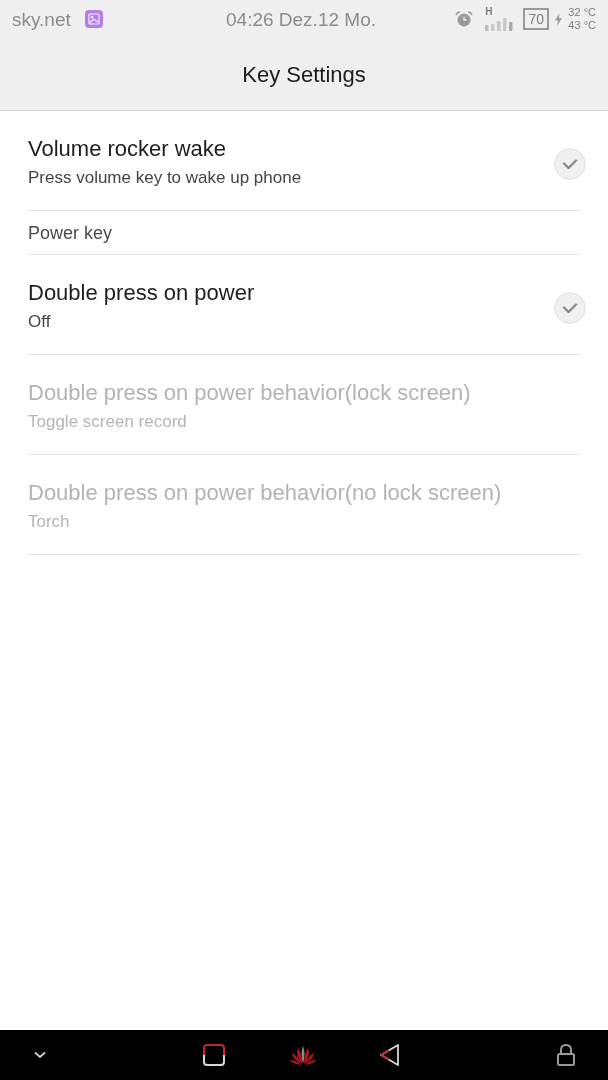  Describe the element at coordinates (141, 293) in the screenshot. I see `setting-title: Double press on power` at that location.